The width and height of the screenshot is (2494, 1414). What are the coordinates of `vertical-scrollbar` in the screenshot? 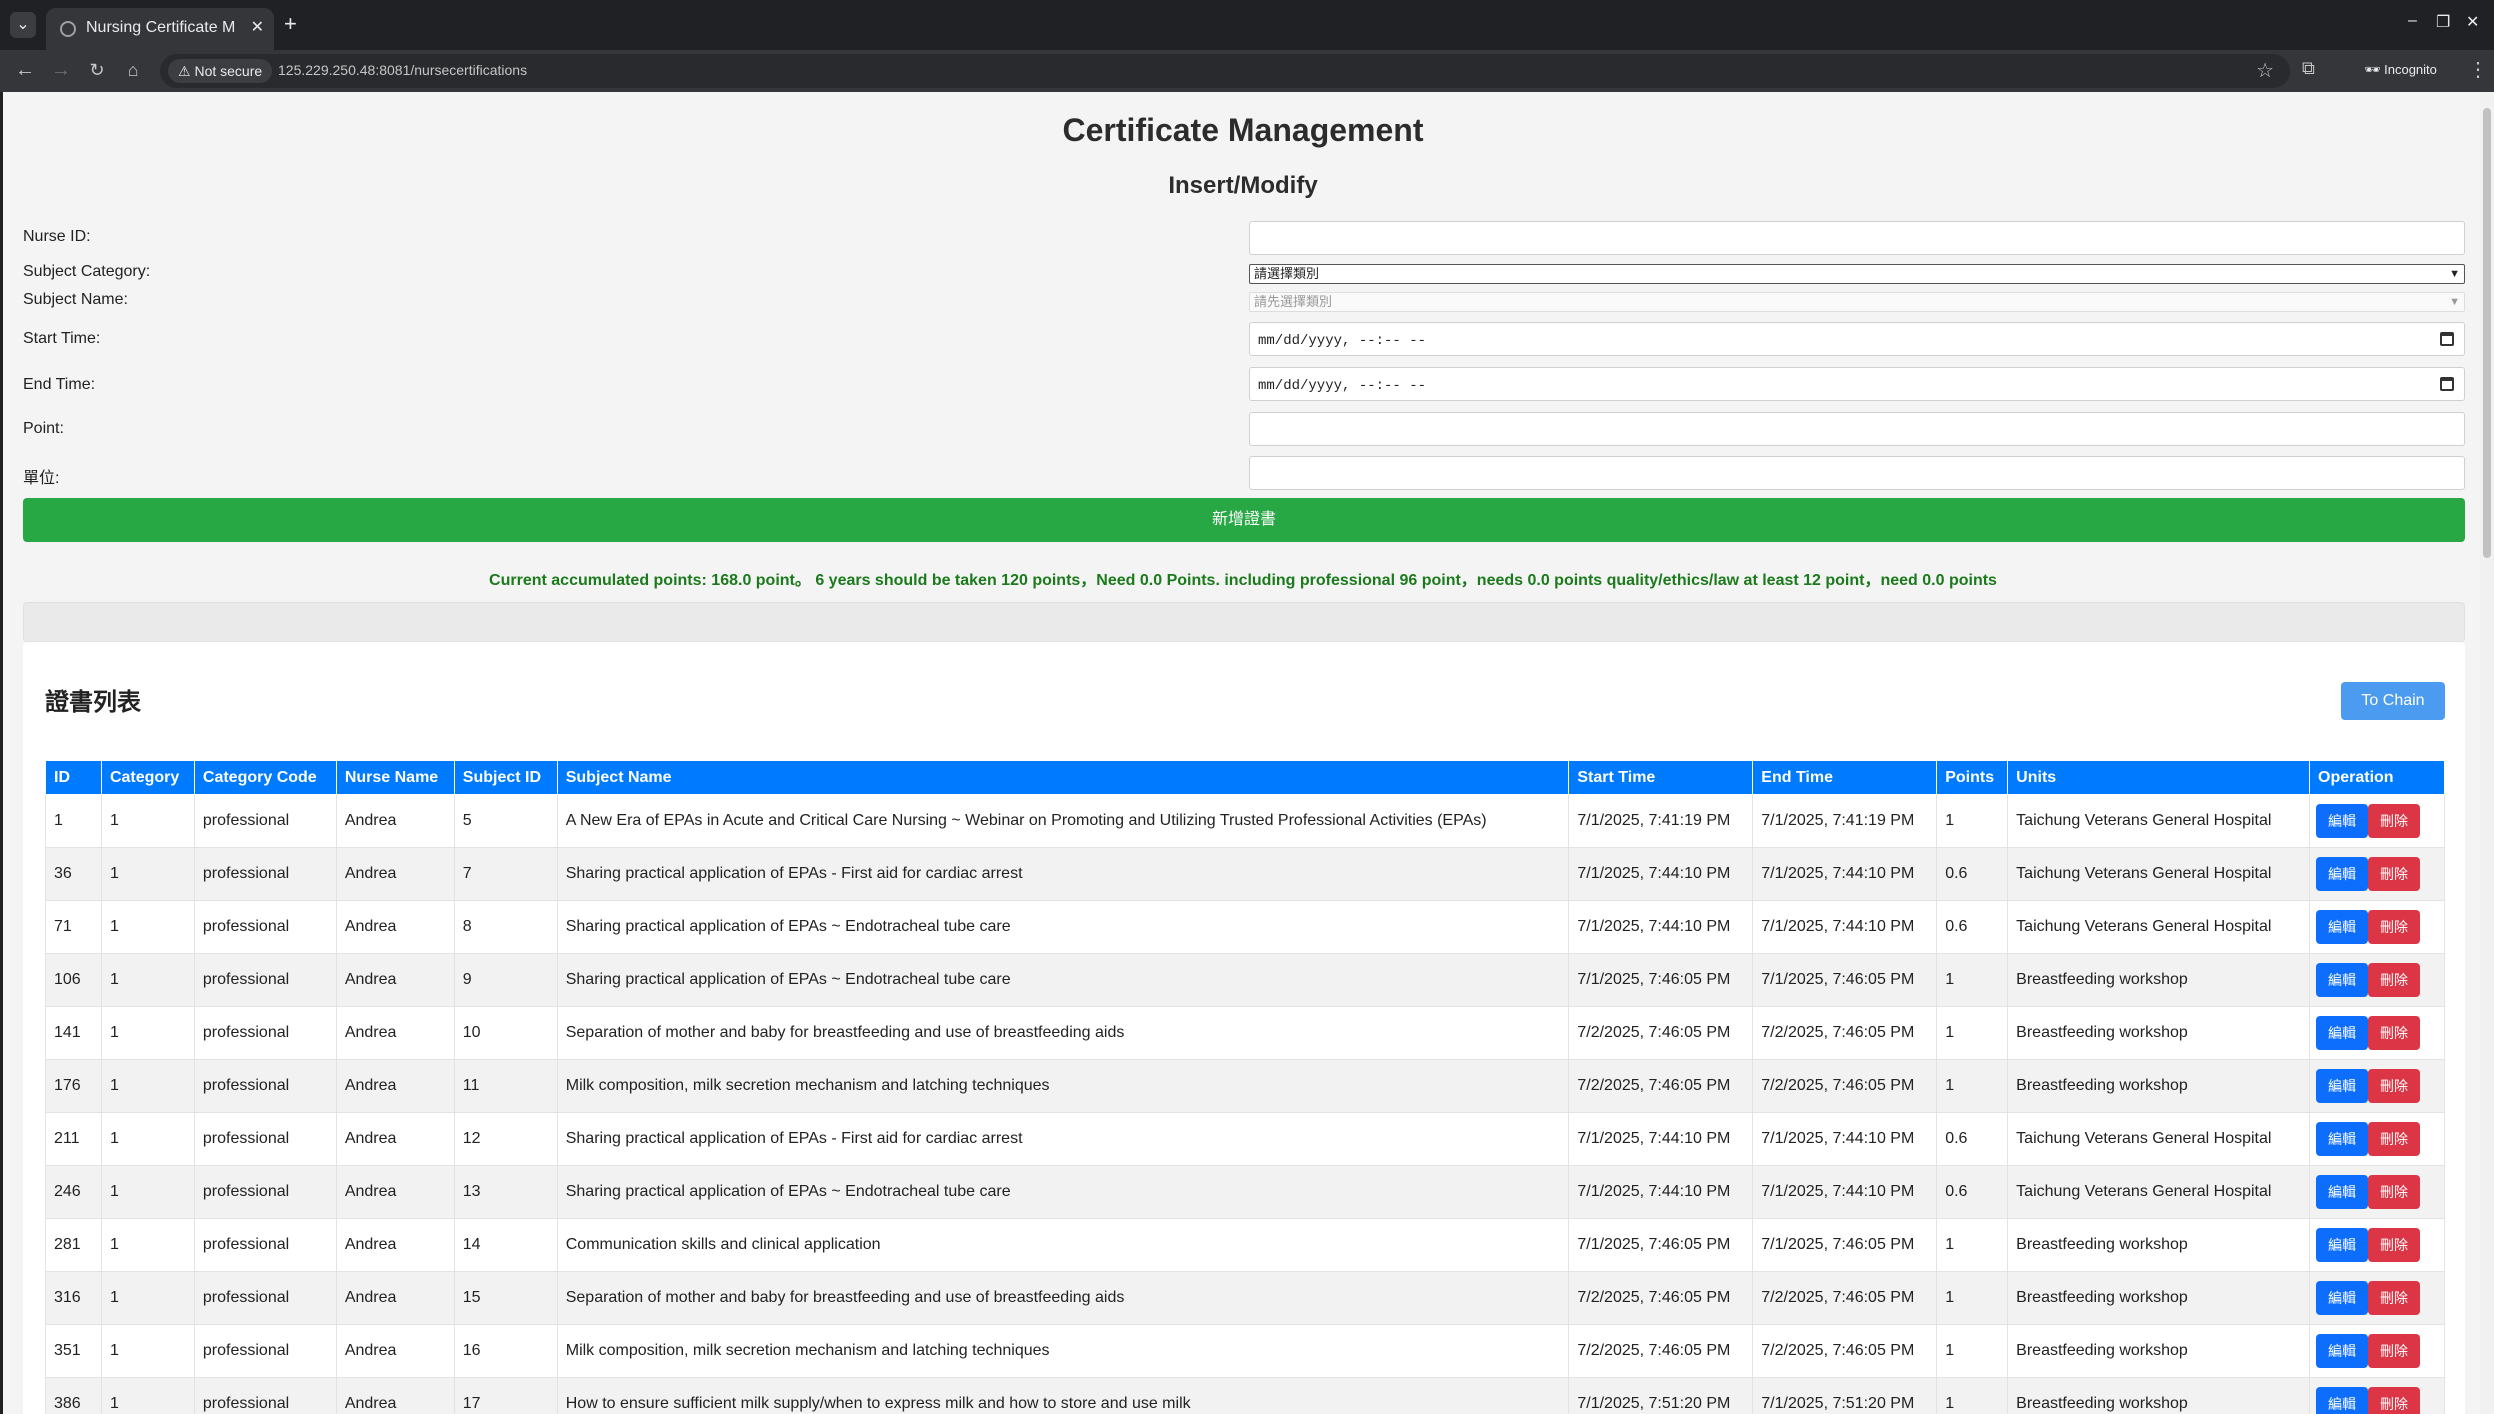 It's located at (2487, 753).